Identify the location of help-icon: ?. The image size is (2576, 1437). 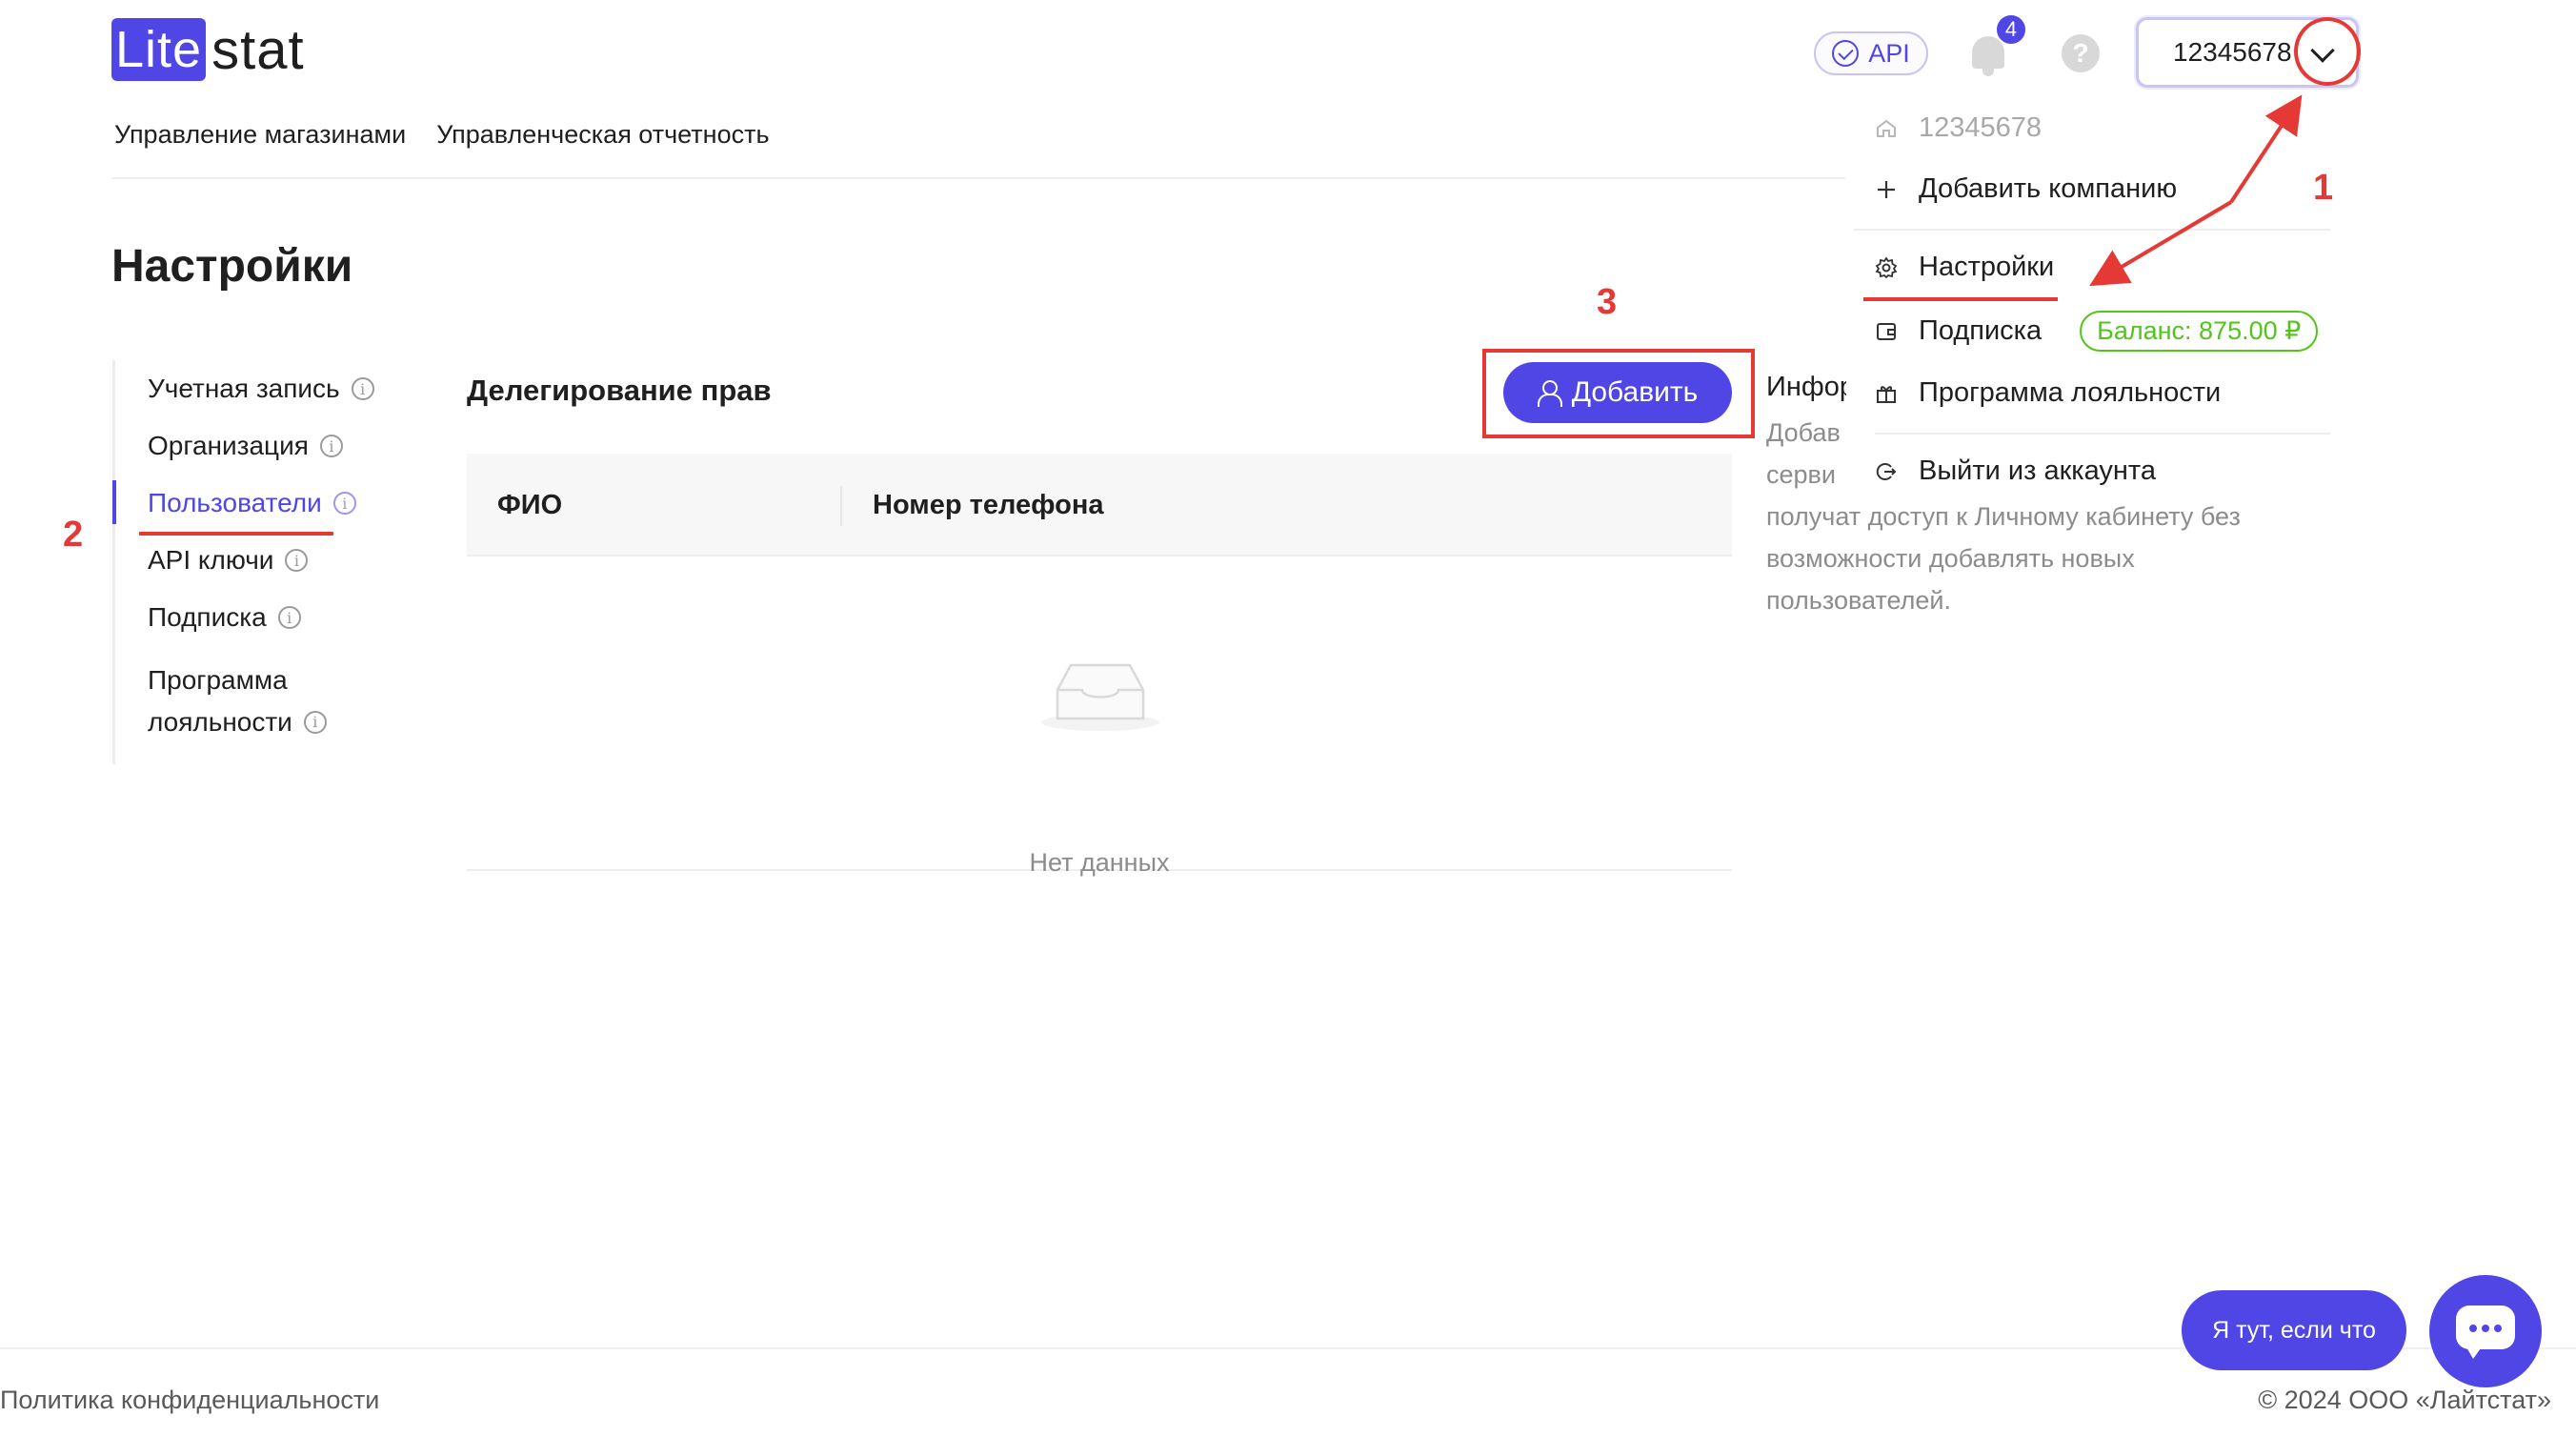
(2081, 53).